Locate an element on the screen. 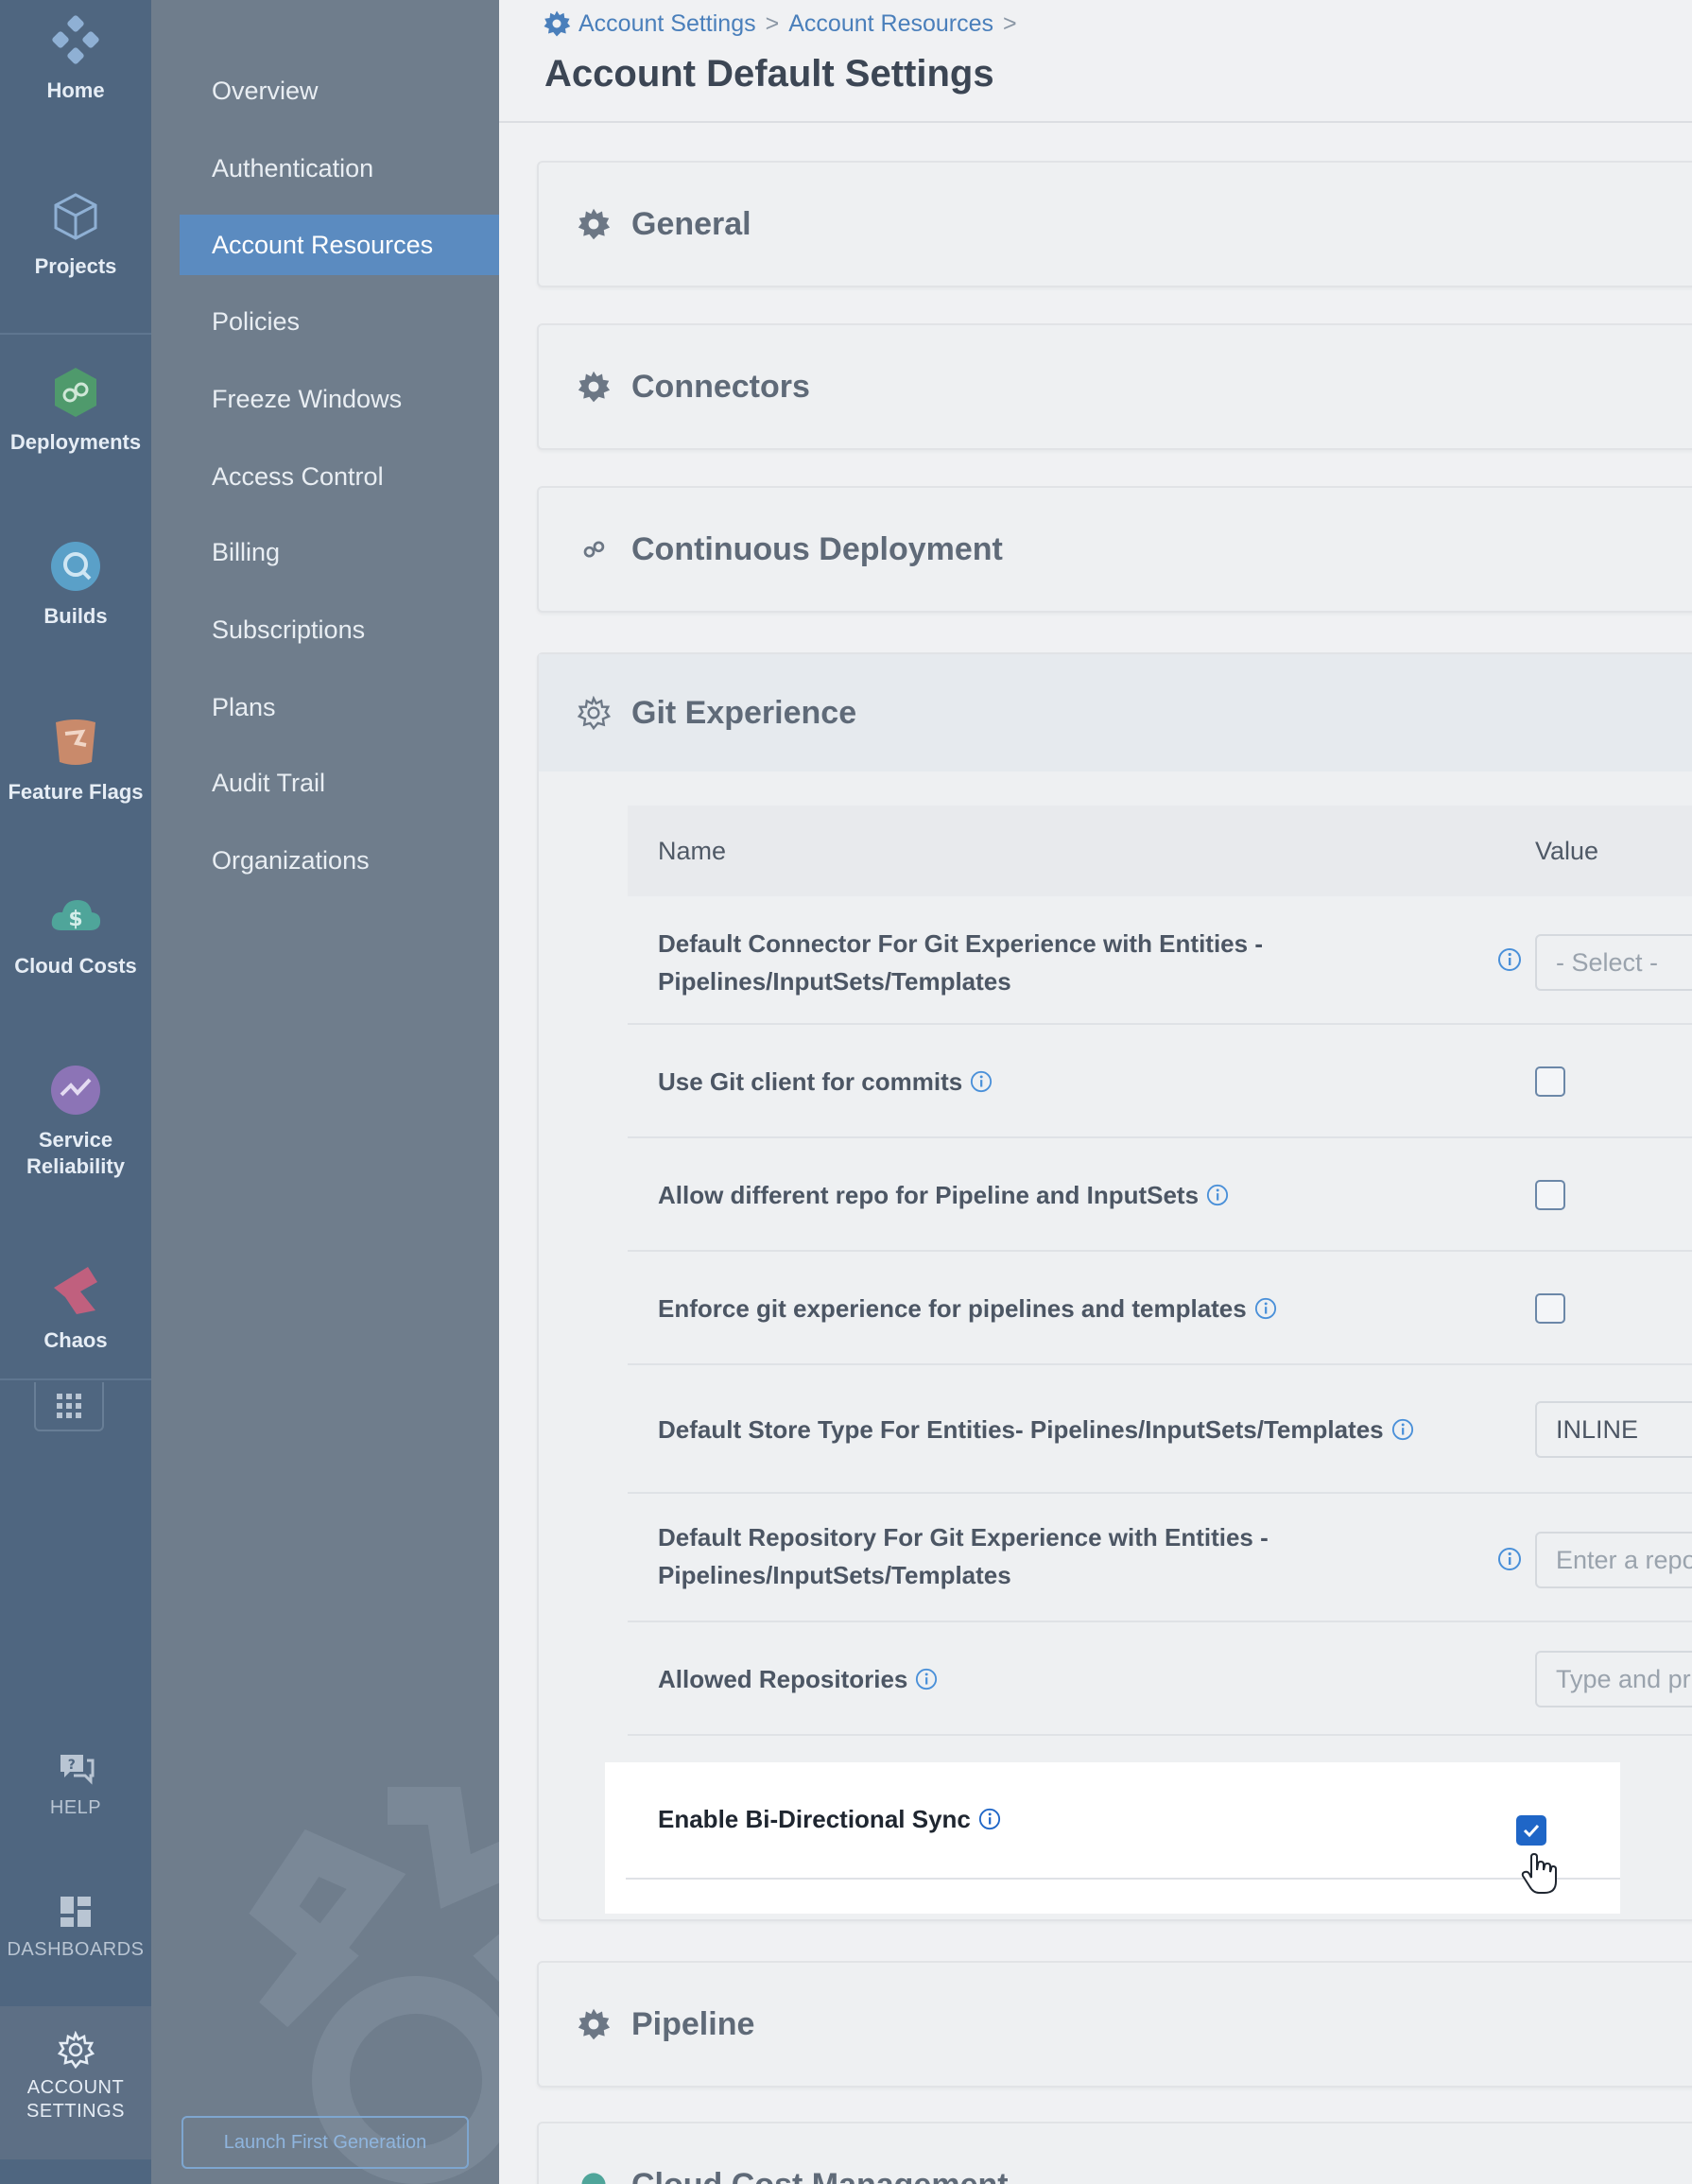  column-header-name: Name is located at coordinates (692, 851).